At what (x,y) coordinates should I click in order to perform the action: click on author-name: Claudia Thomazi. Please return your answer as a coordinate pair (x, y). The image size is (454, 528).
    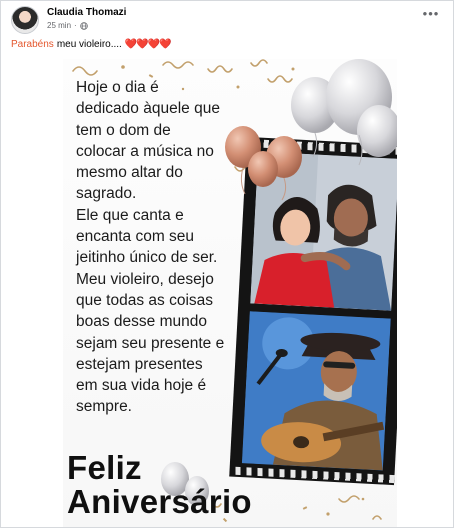
    Looking at the image, I should click on (86, 12).